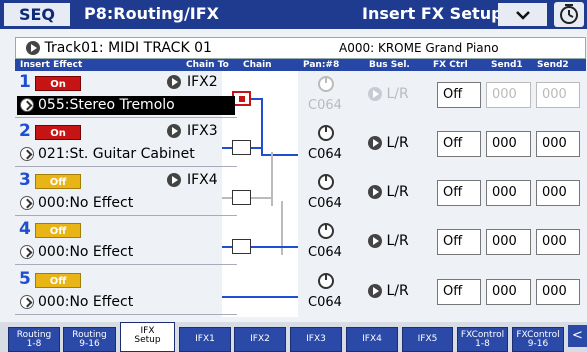 Image resolution: width=587 pixels, height=352 pixels. What do you see at coordinates (538, 344) in the screenshot?
I see `tab-label-line2: 9-16` at bounding box center [538, 344].